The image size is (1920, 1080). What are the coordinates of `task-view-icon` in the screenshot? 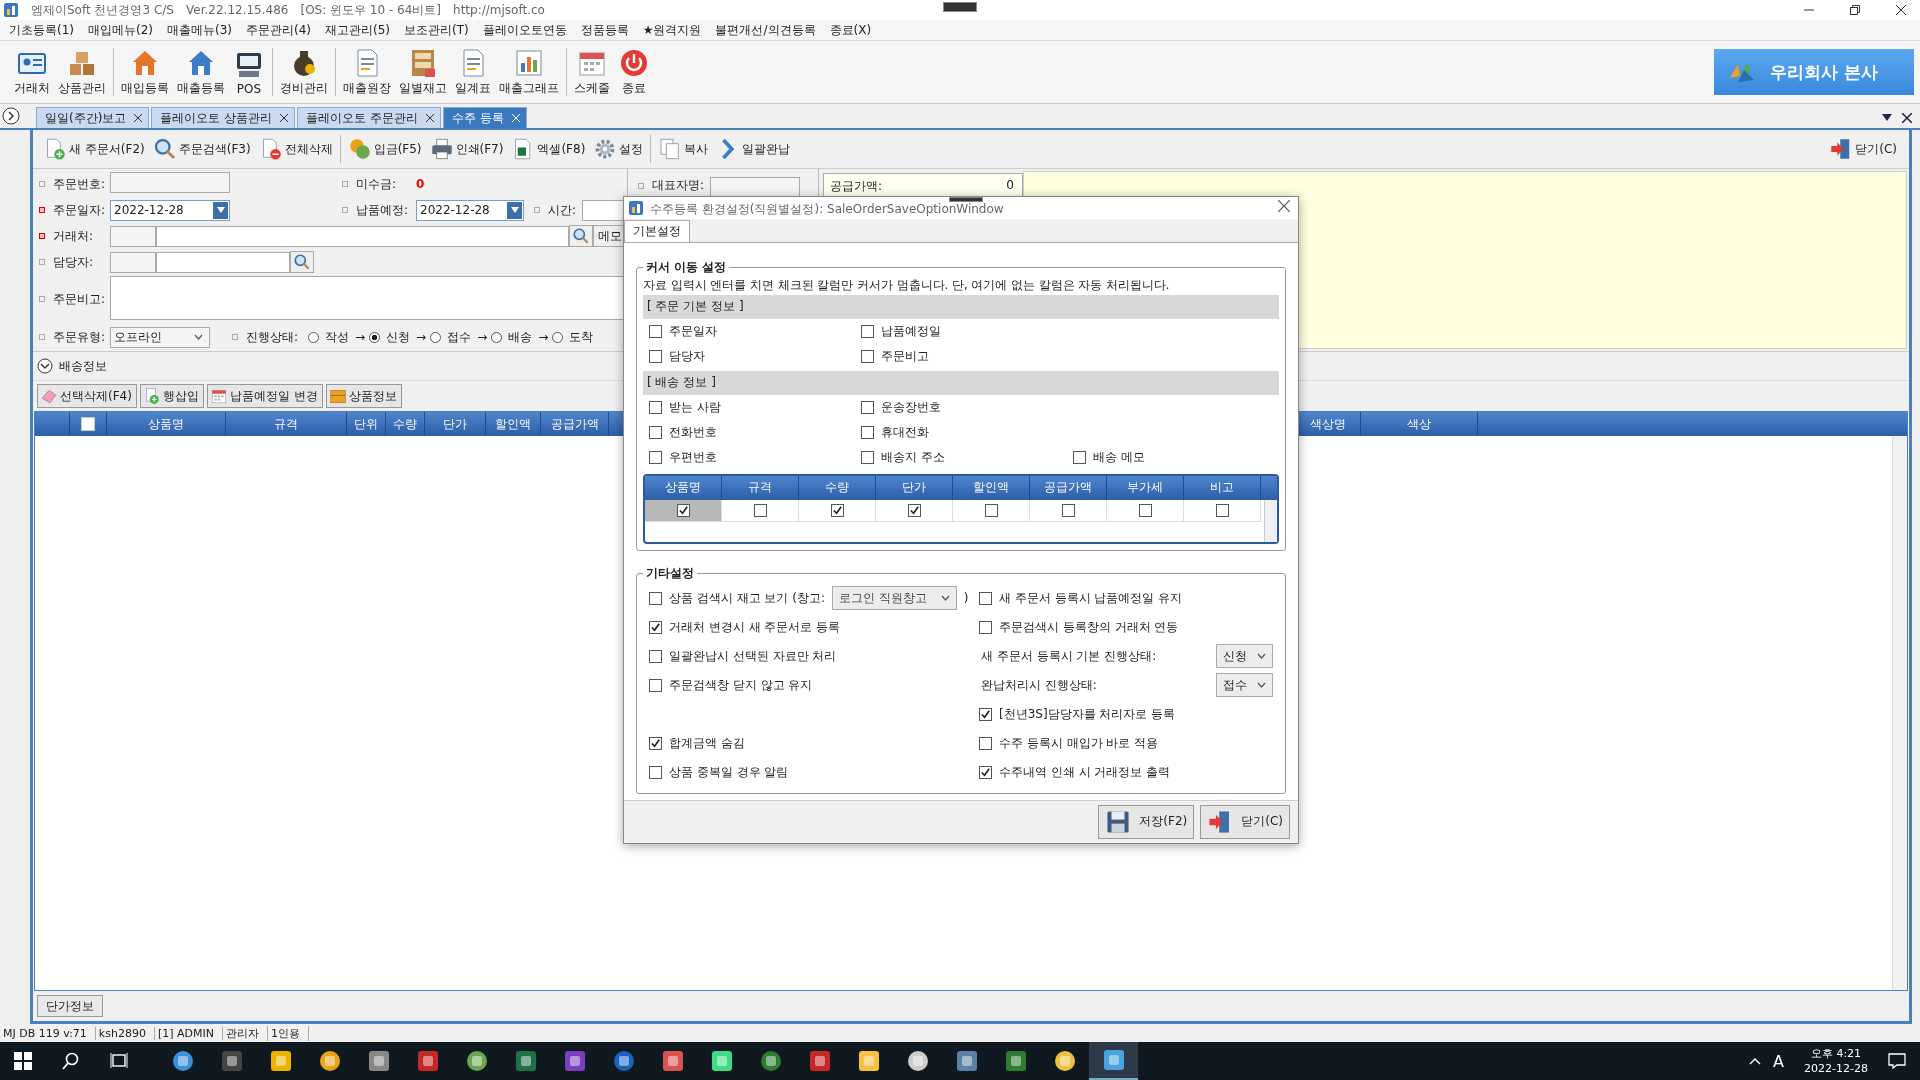 It's located at (119, 1061).